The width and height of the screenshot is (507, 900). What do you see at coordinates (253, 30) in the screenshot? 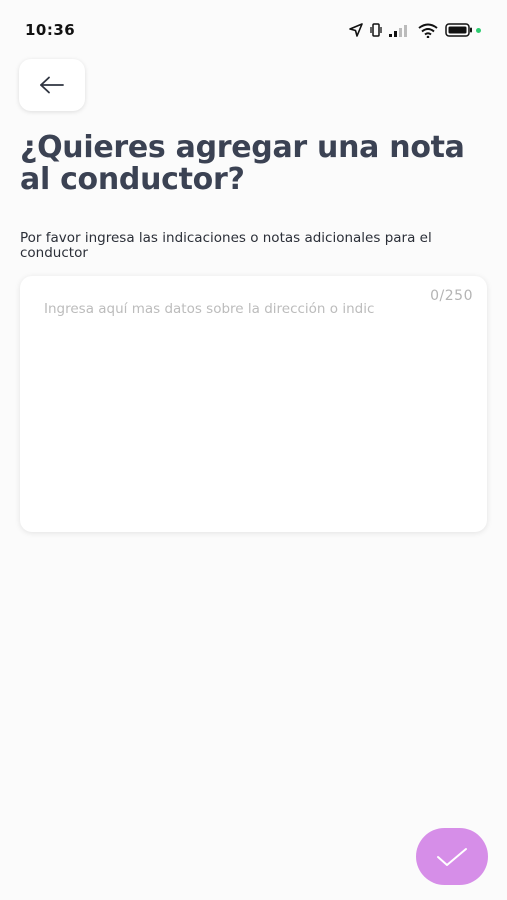
I see `status-bar: 10:36` at bounding box center [253, 30].